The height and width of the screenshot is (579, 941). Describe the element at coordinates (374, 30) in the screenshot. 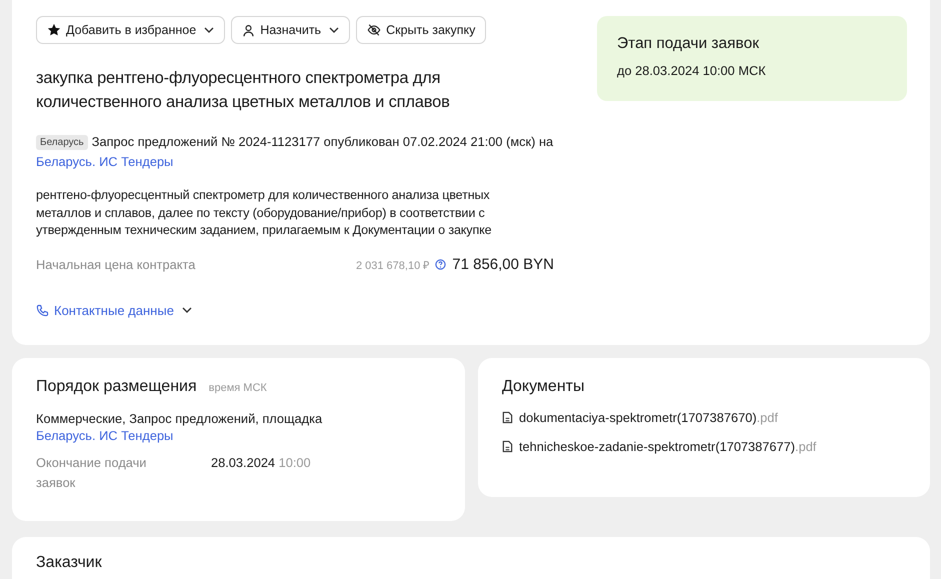

I see `eye-crossed-icon` at that location.